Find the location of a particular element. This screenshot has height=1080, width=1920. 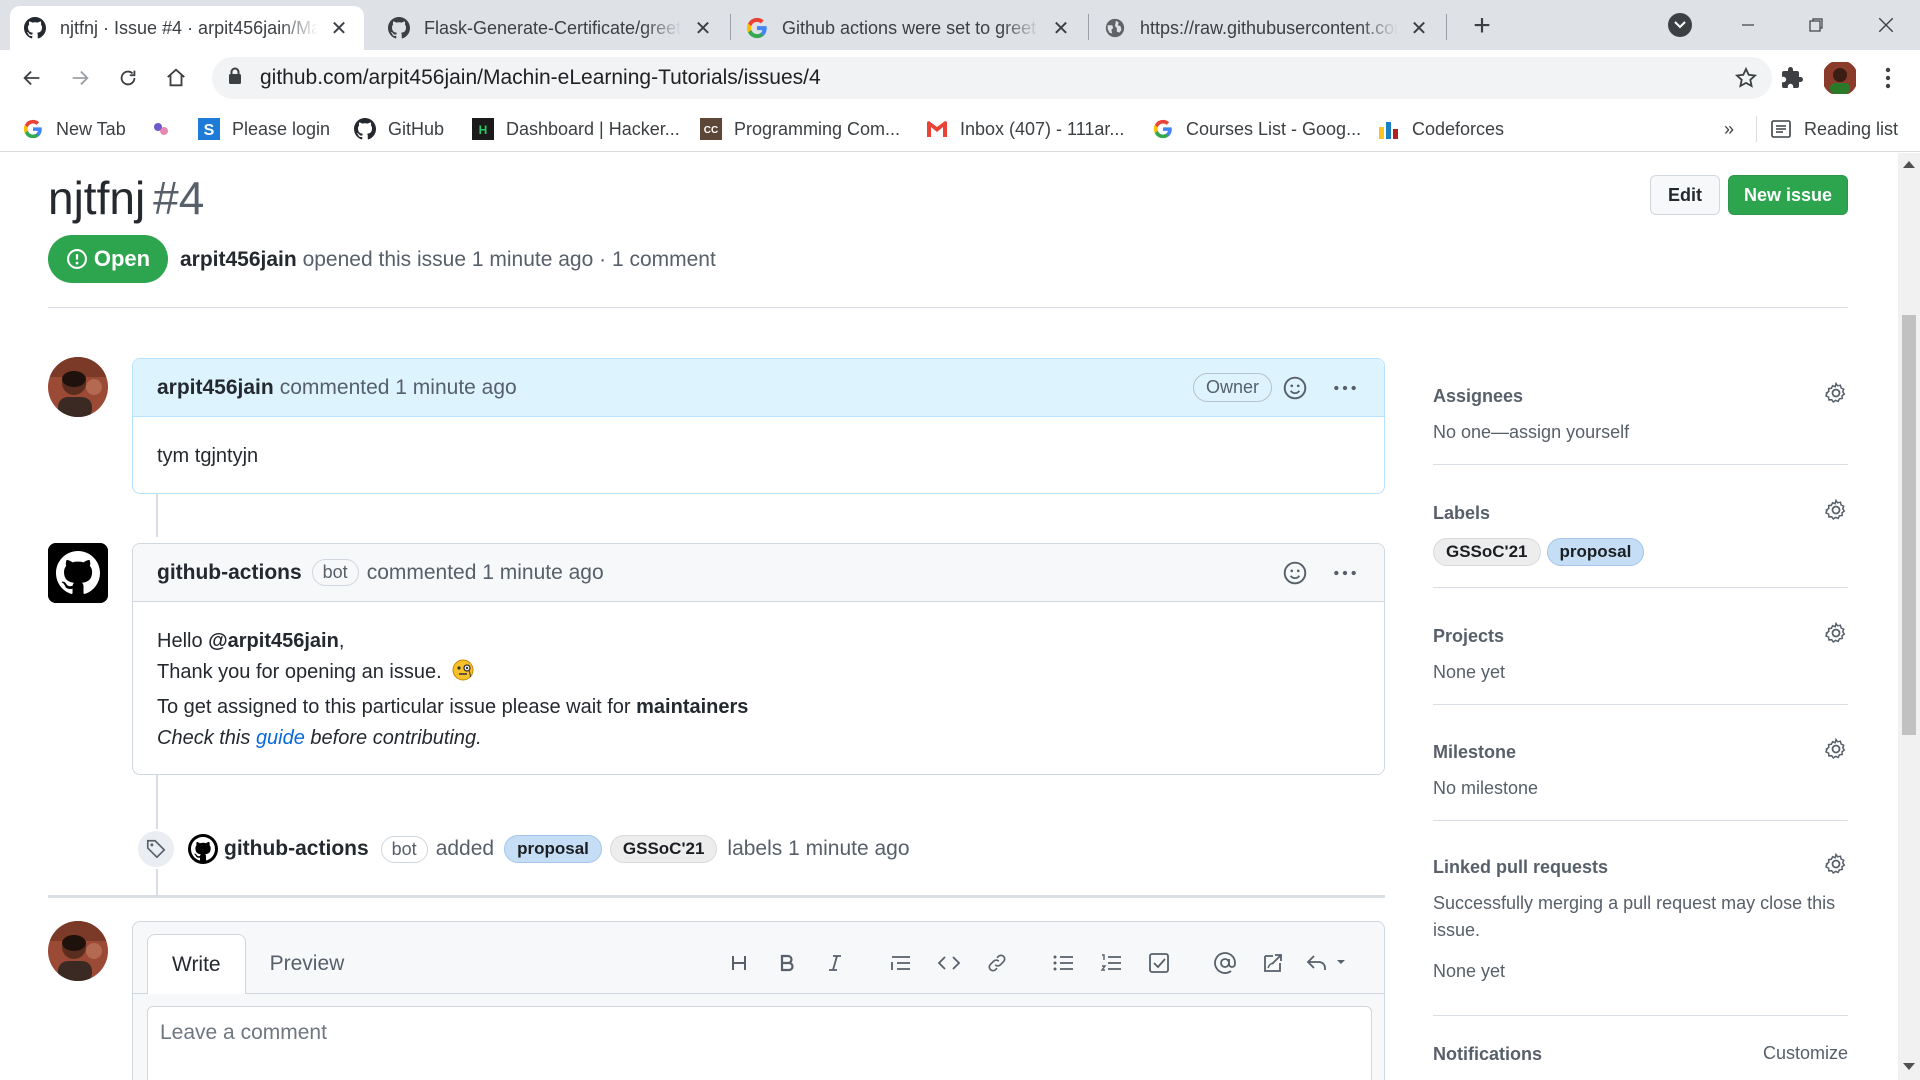

home-icon is located at coordinates (176, 78).